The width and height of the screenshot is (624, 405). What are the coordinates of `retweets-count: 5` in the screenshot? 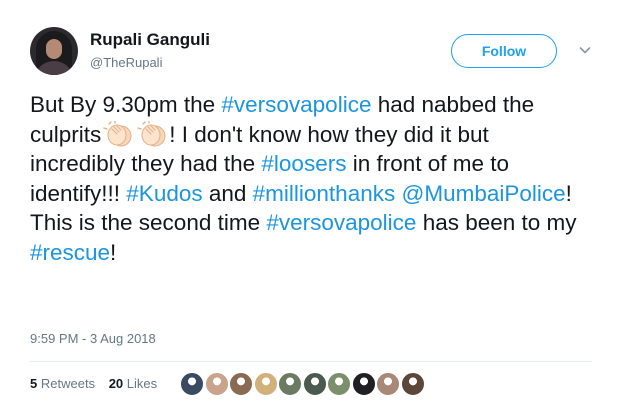 It's located at (33, 383).